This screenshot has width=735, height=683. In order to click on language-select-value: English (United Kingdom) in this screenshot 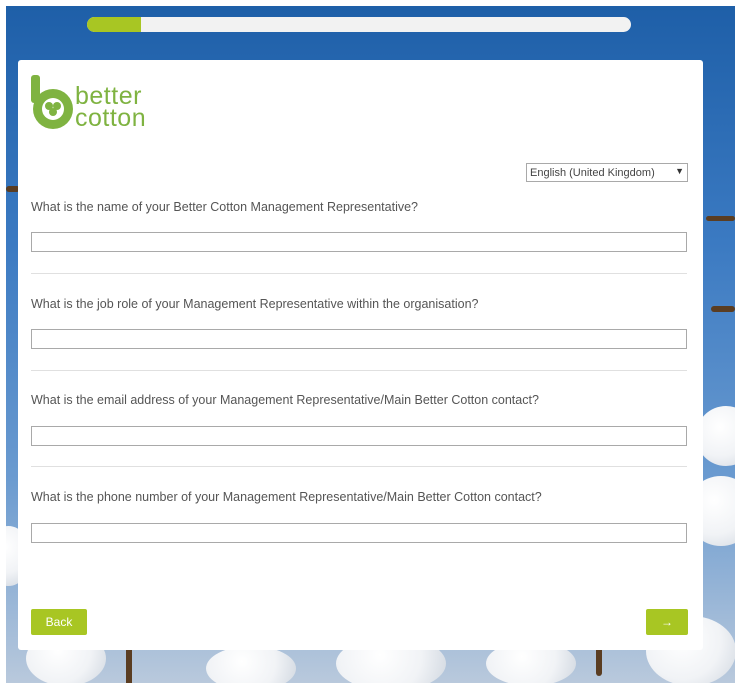, I will do `click(592, 172)`.